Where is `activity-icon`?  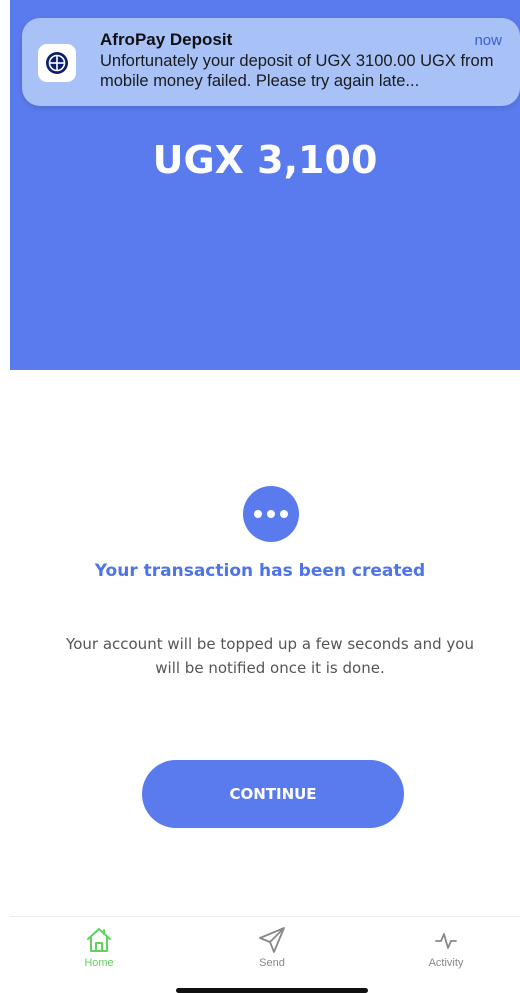
activity-icon is located at coordinates (446, 941).